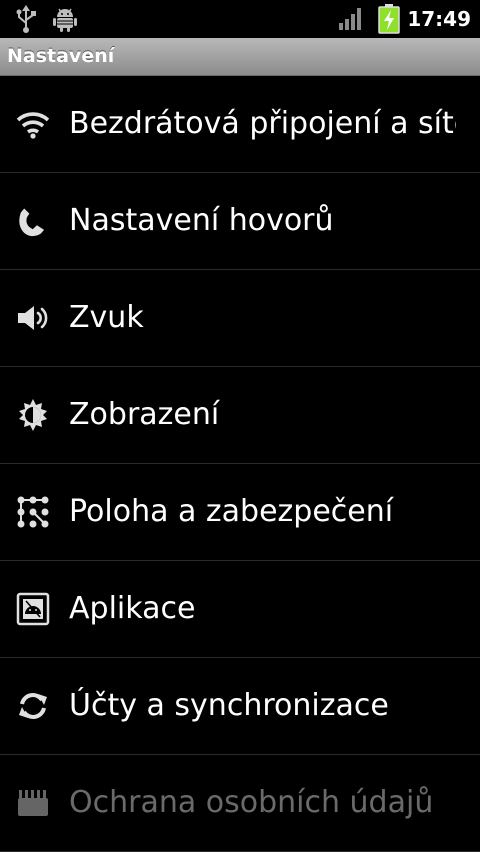 This screenshot has height=852, width=480. Describe the element at coordinates (201, 220) in the screenshot. I see `settings-item-label: Nastavení hovorů` at that location.